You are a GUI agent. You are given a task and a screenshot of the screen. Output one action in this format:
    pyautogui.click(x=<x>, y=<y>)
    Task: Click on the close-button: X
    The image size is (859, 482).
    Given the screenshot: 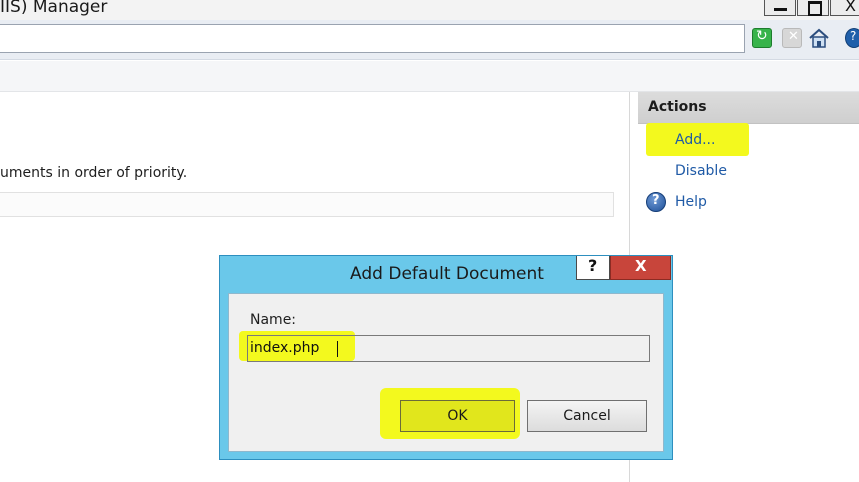 What is the action you would take?
    pyautogui.click(x=844, y=8)
    